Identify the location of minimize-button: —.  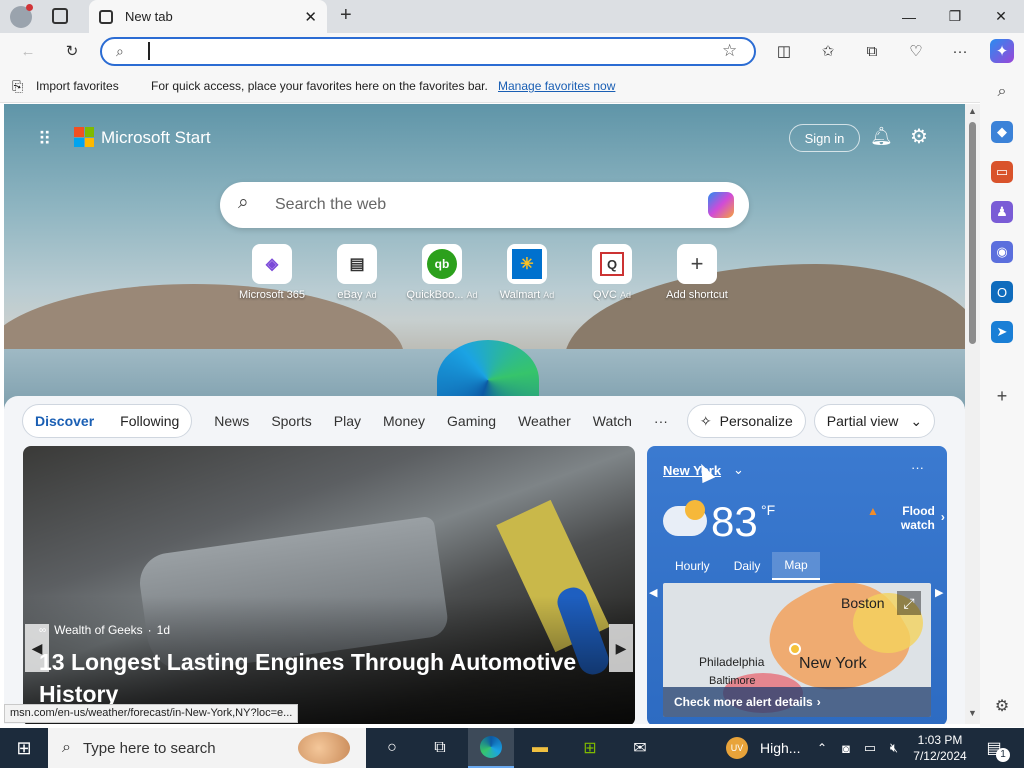
(909, 16).